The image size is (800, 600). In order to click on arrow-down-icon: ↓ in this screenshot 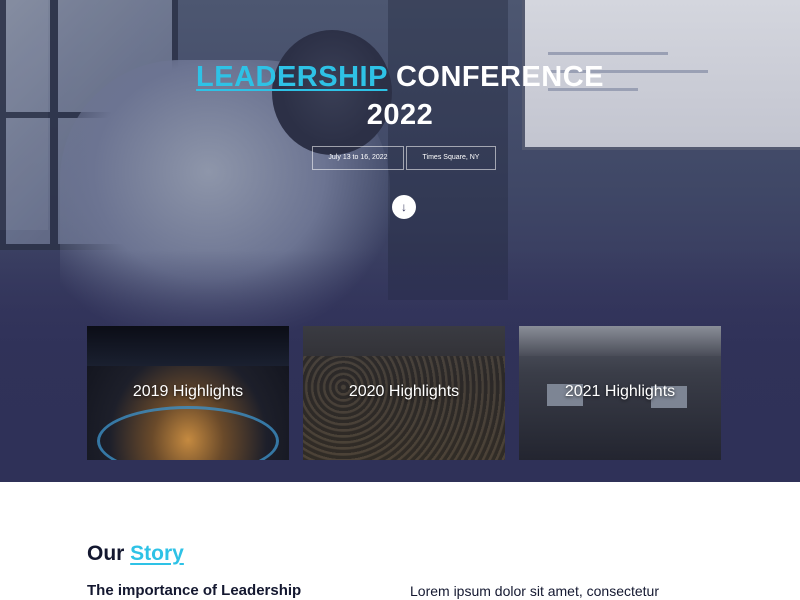, I will do `click(404, 207)`.